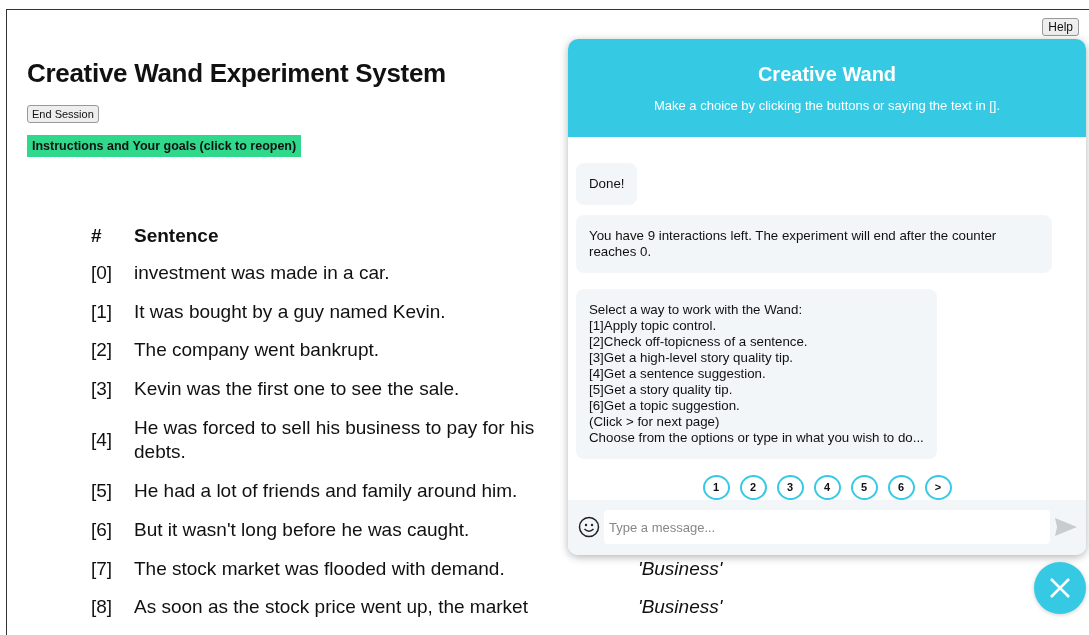 This screenshot has width=1089, height=635. Describe the element at coordinates (814, 244) in the screenshot. I see `chat-message: You have 9 interactions left. The experiment will end after the counter reaches 0.` at that location.